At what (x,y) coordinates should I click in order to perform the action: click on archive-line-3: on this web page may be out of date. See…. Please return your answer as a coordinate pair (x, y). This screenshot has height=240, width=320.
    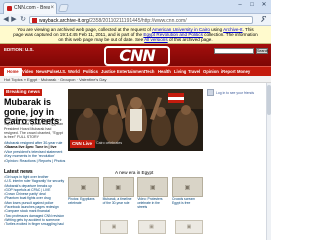
    Looking at the image, I should click on (135, 39).